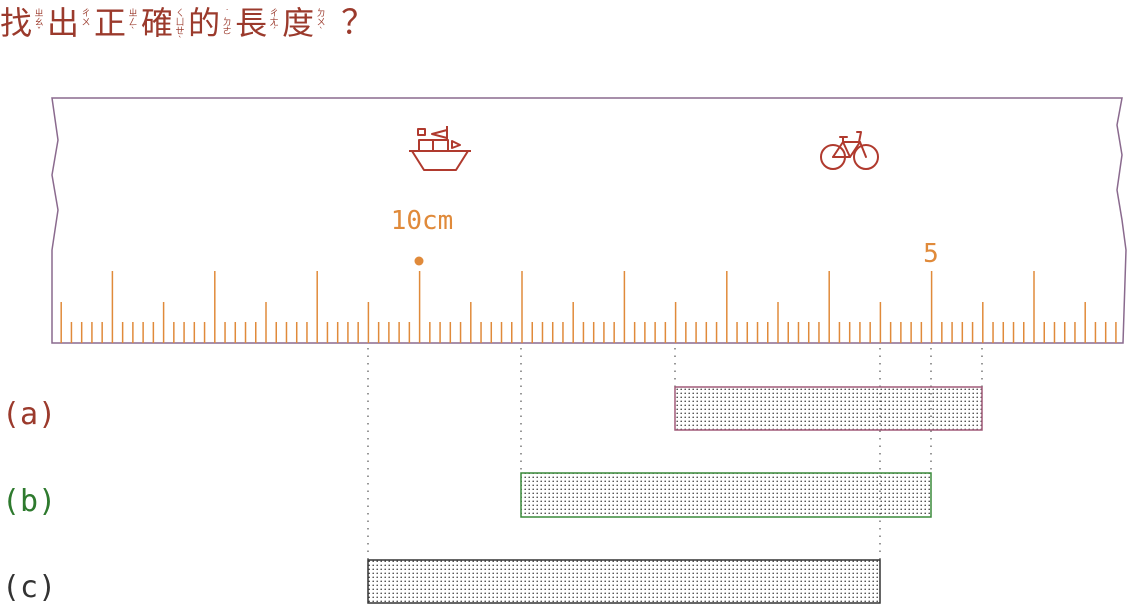  Describe the element at coordinates (588, 307) in the screenshot. I see `ruler-ticks` at that location.